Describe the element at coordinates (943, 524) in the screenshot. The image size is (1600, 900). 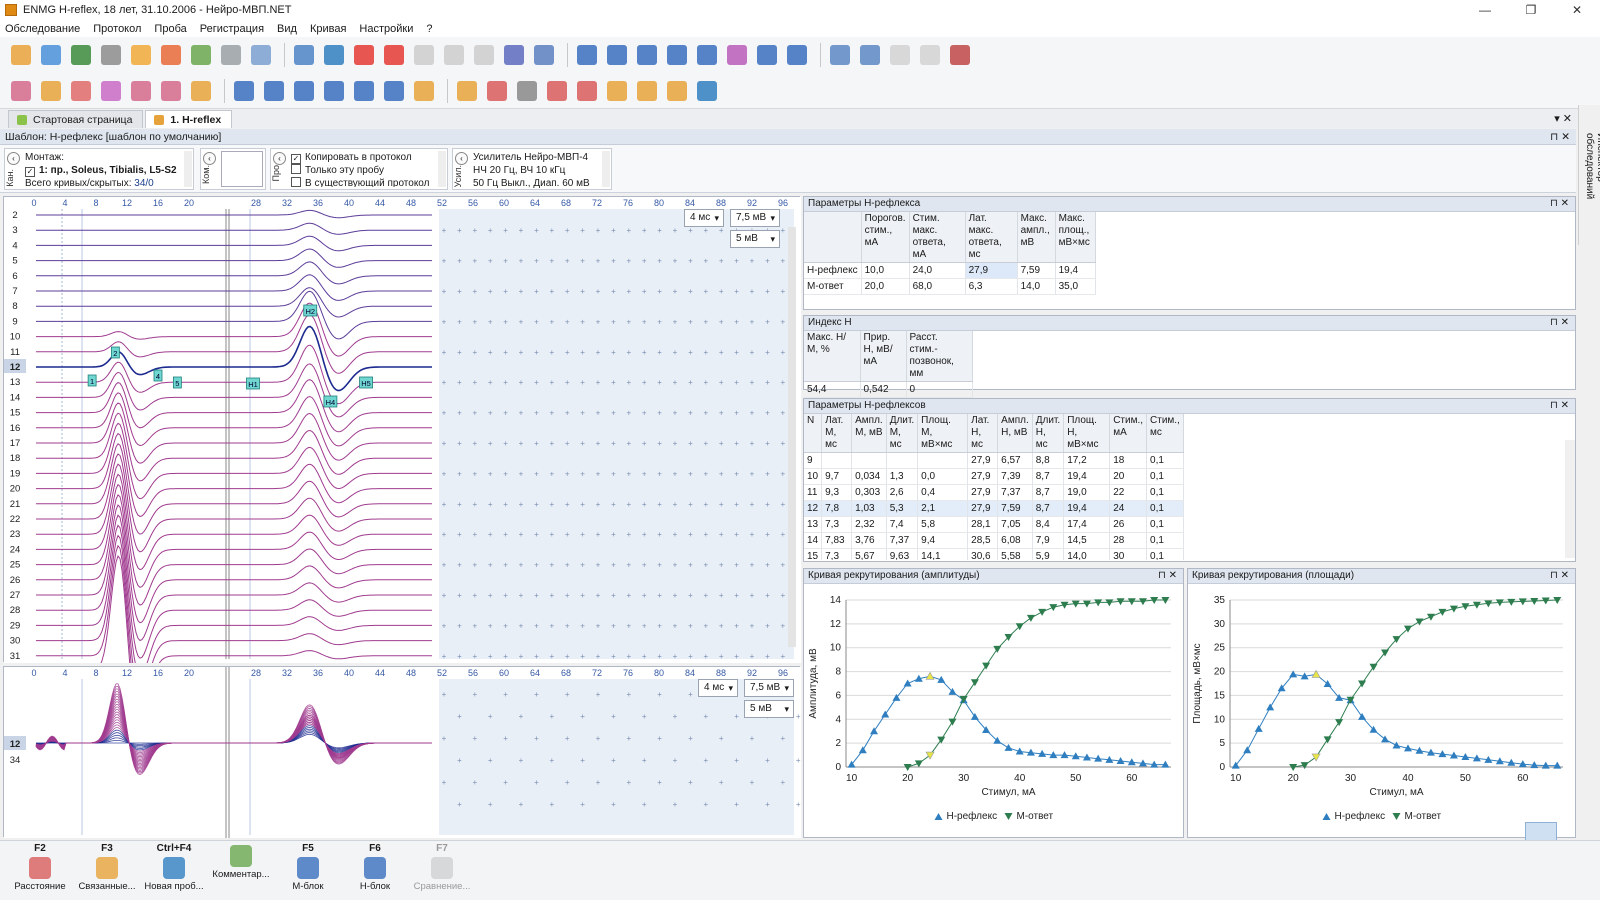
I see `table-cell: 5,8` at that location.